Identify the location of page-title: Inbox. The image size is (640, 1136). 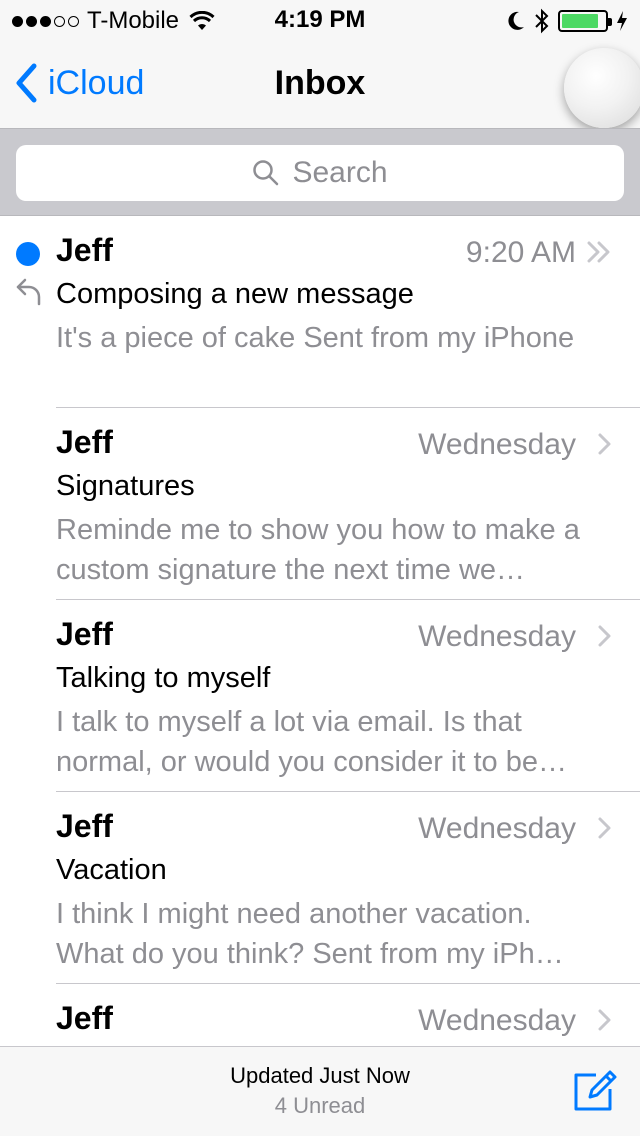
(320, 83).